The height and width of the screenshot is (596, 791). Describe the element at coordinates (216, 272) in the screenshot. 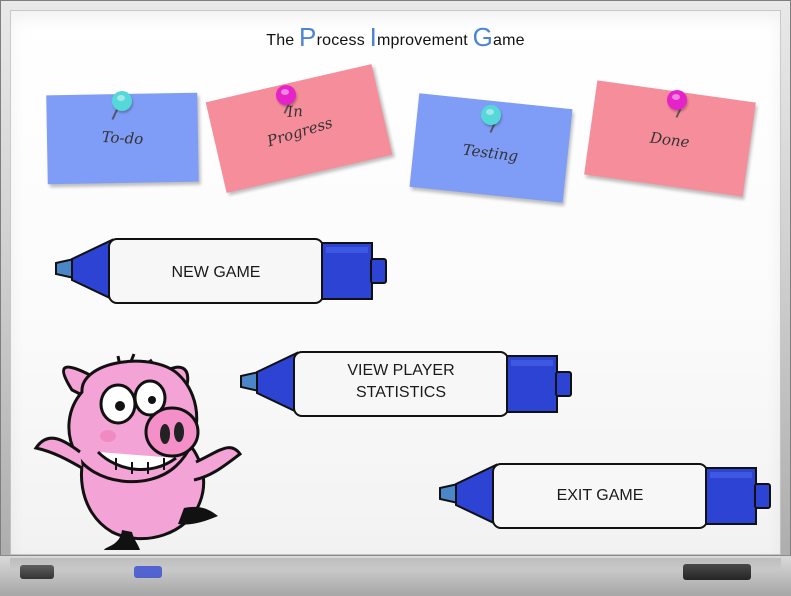

I see `new-game-label: NEW GAME` at that location.